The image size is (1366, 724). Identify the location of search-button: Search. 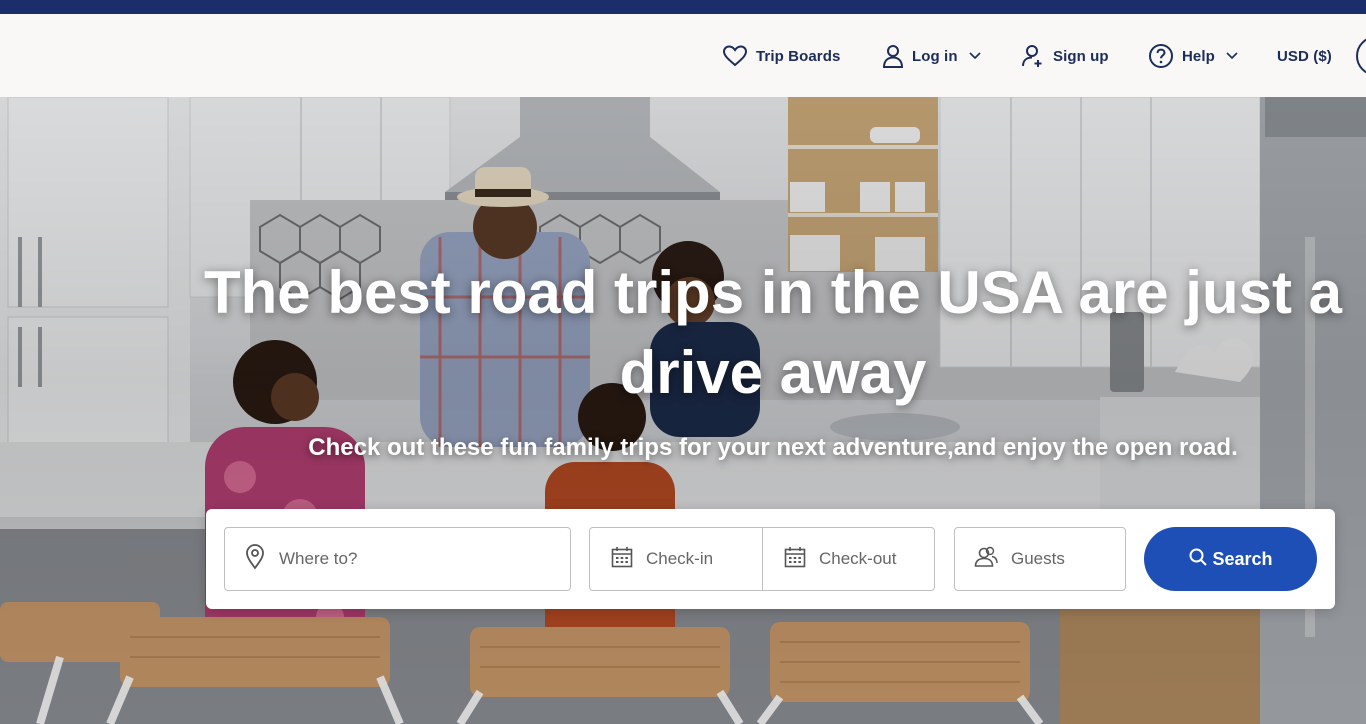
(1230, 559).